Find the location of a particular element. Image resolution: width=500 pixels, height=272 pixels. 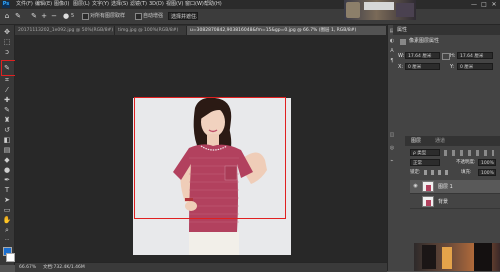

paths-panel-icon: ⌁ is located at coordinates (392, 161).